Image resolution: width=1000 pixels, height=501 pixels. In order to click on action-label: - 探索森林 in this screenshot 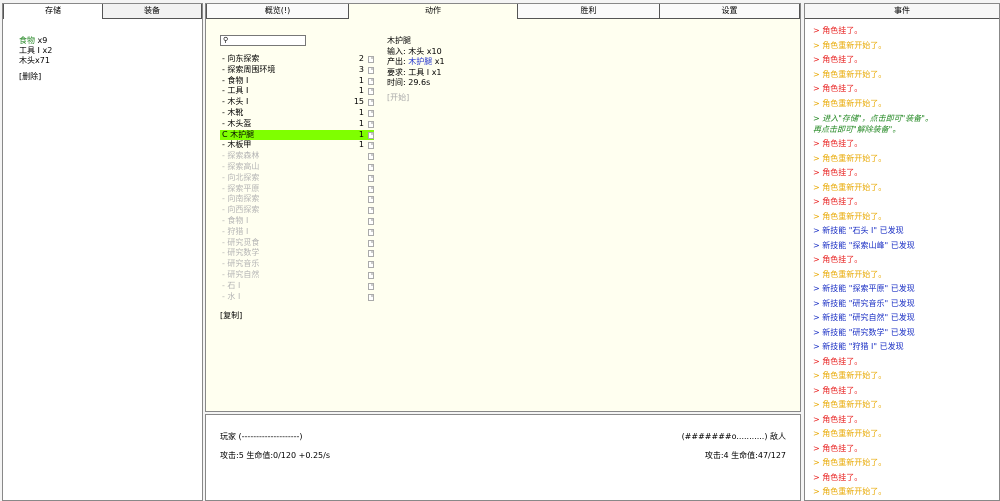, I will do `click(241, 156)`.